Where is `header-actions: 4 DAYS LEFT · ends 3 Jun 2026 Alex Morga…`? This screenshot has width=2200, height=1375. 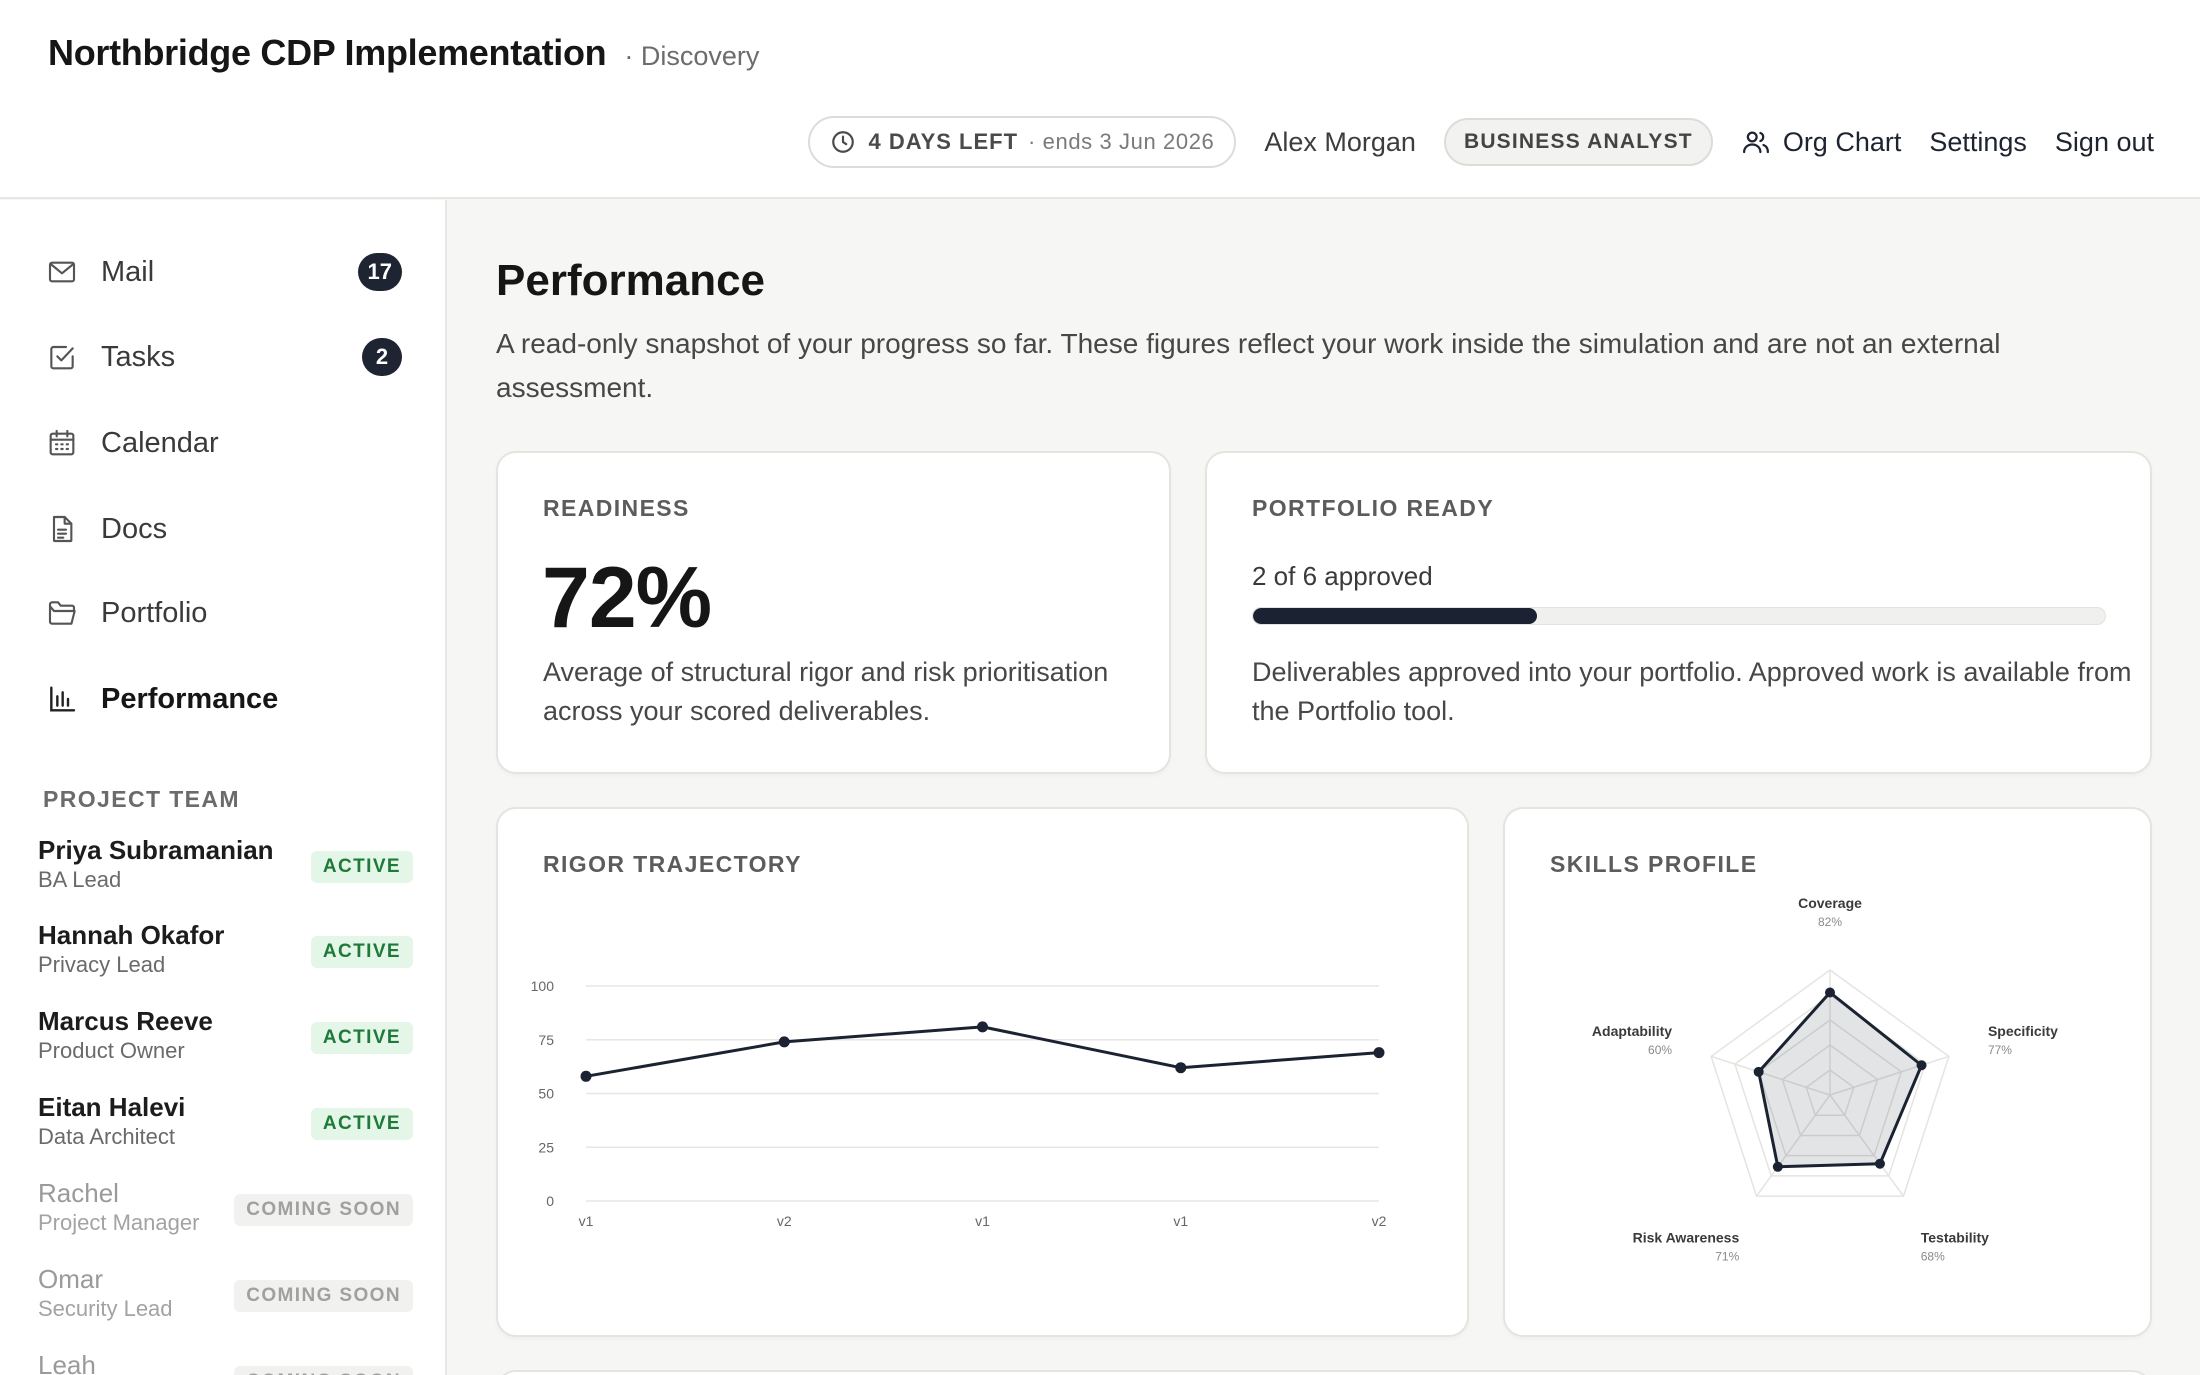 header-actions: 4 DAYS LEFT · ends 3 Jun 2026 Alex Morga… is located at coordinates (1481, 142).